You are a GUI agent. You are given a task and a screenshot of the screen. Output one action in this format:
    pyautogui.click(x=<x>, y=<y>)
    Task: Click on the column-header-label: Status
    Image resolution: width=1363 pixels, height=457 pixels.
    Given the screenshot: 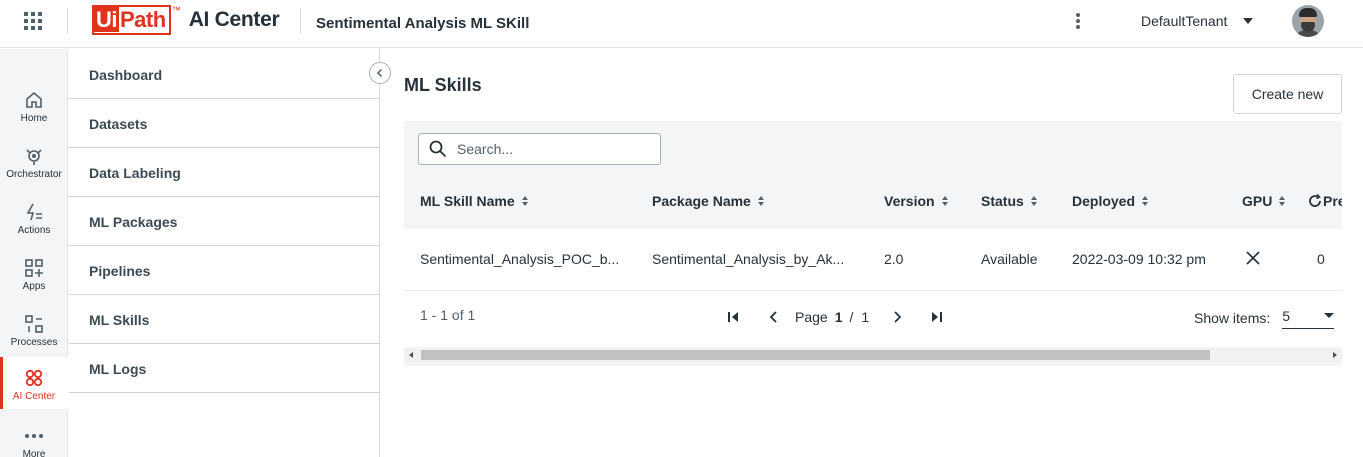 What is the action you would take?
    pyautogui.click(x=1002, y=201)
    